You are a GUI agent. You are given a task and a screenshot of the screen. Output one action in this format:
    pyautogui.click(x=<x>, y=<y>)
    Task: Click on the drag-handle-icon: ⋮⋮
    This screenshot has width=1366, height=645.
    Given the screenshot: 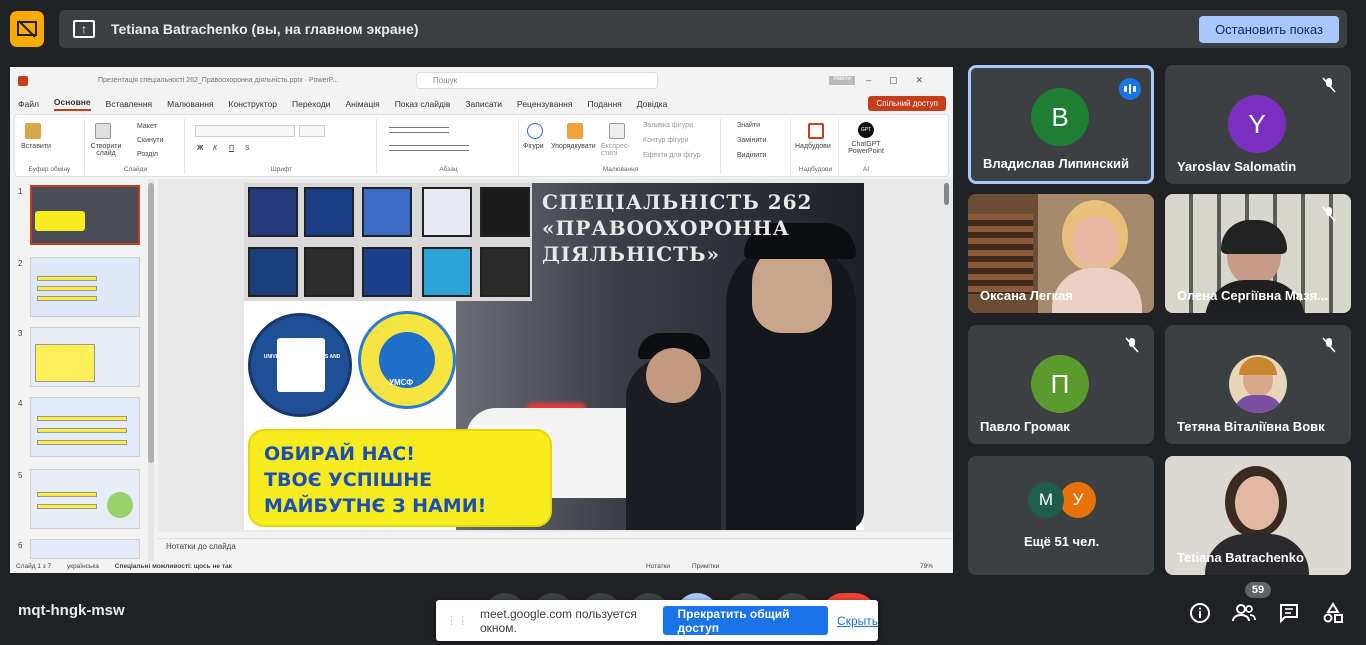 What is the action you would take?
    pyautogui.click(x=457, y=620)
    